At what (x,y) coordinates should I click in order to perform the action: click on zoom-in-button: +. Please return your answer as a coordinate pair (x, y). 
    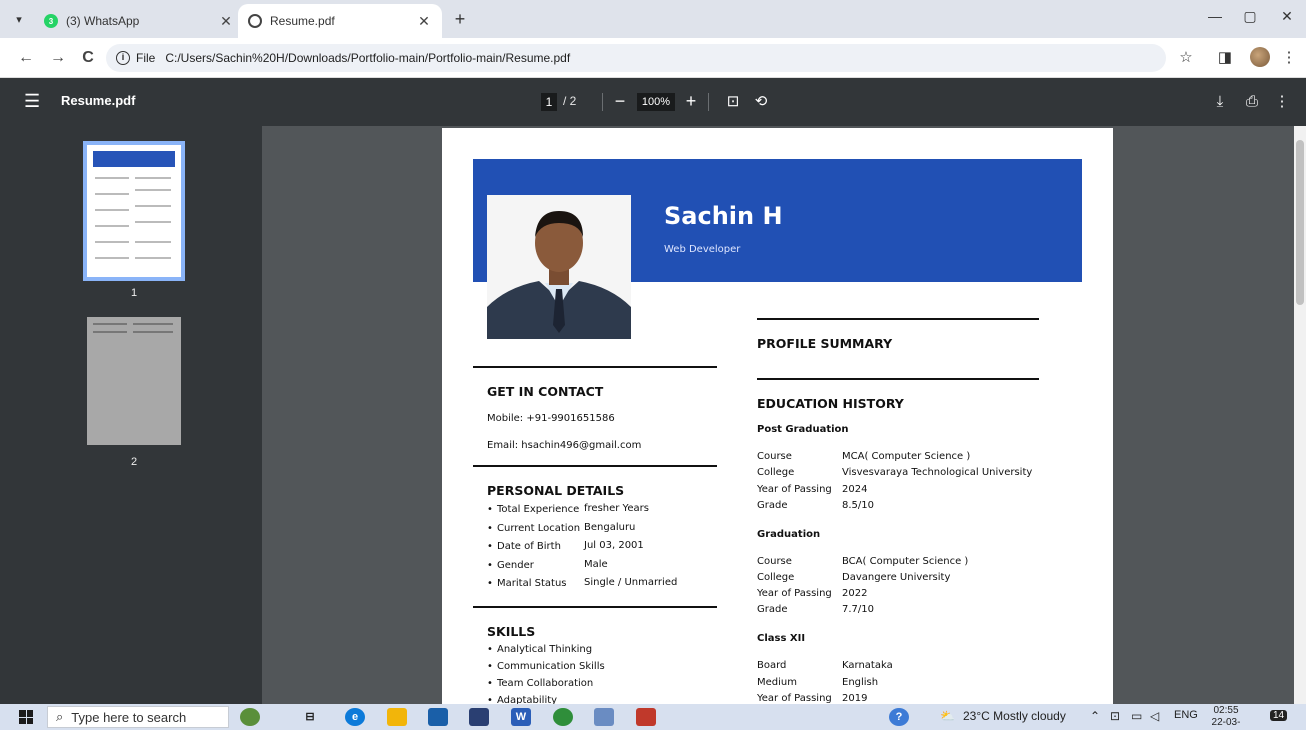
    Looking at the image, I should click on (691, 101).